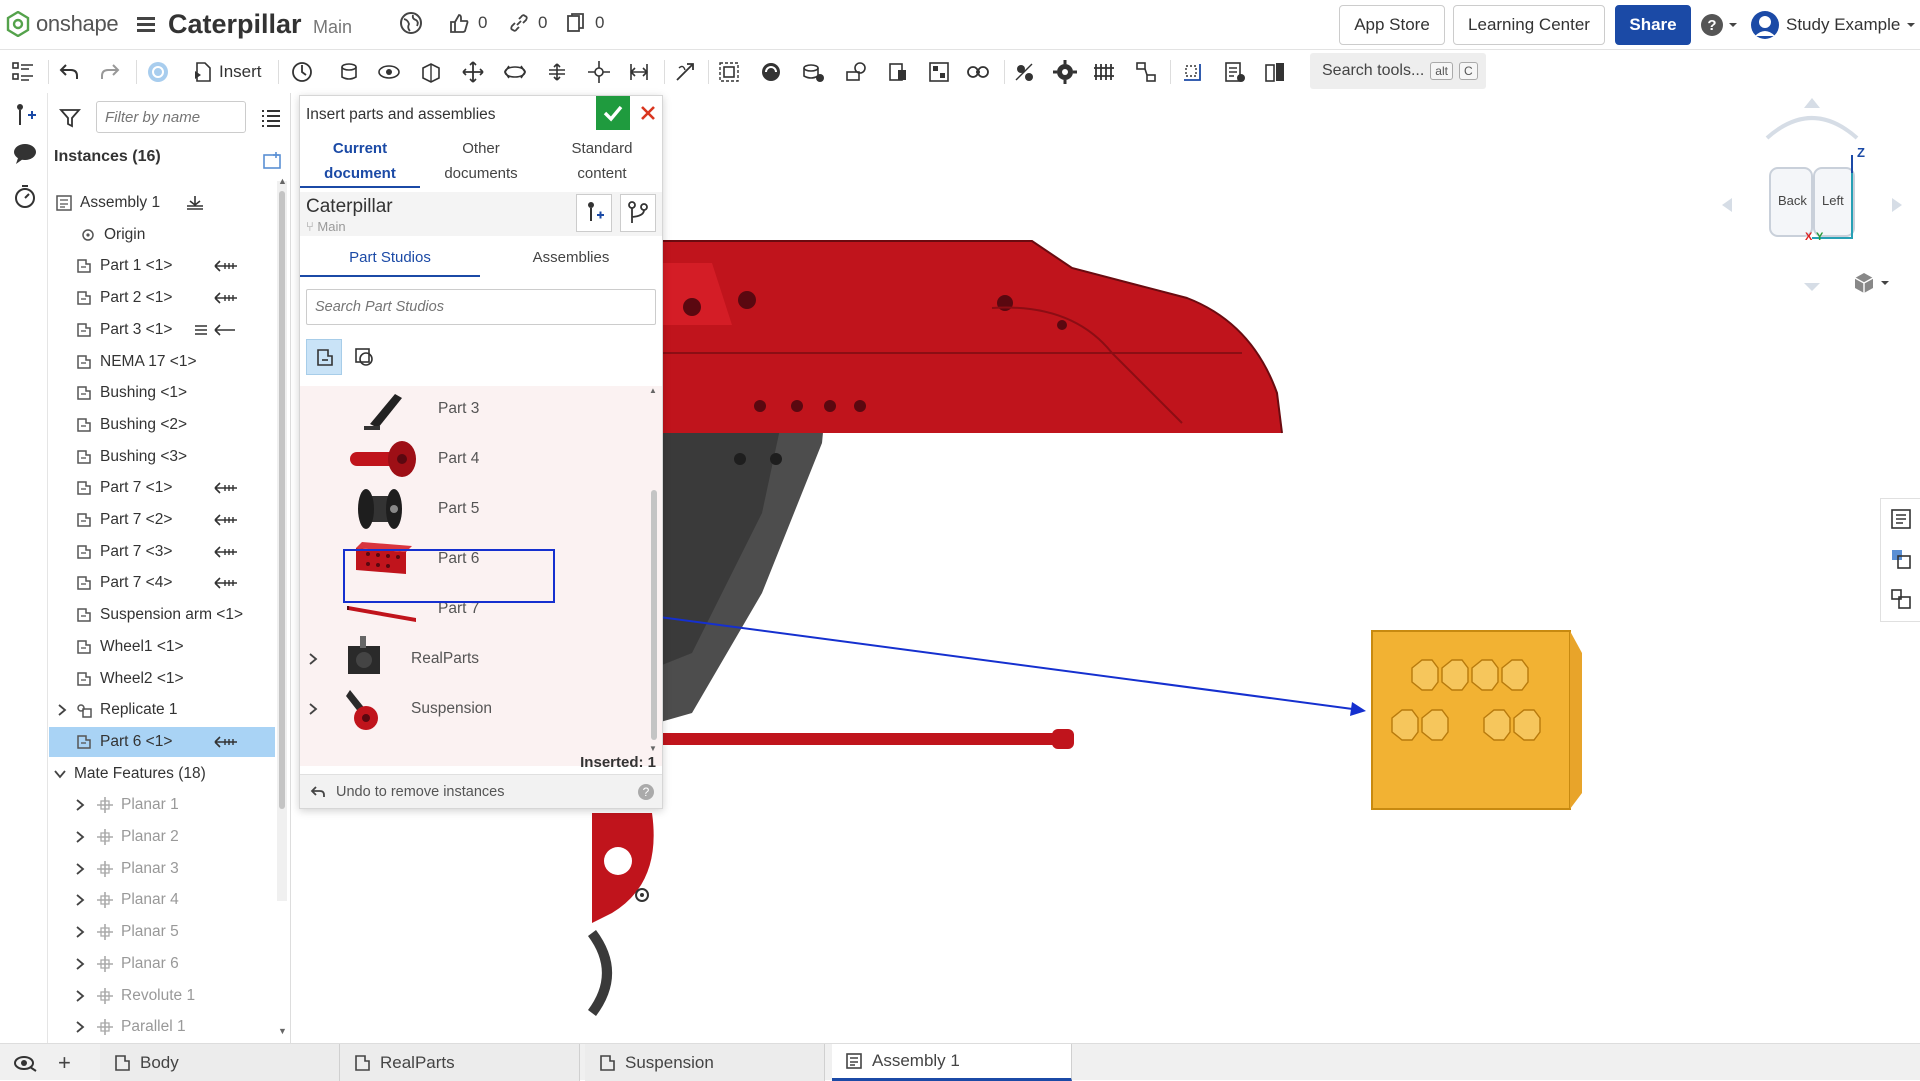 This screenshot has height=1081, width=1920. I want to click on tree-scrollbar, so click(282, 541).